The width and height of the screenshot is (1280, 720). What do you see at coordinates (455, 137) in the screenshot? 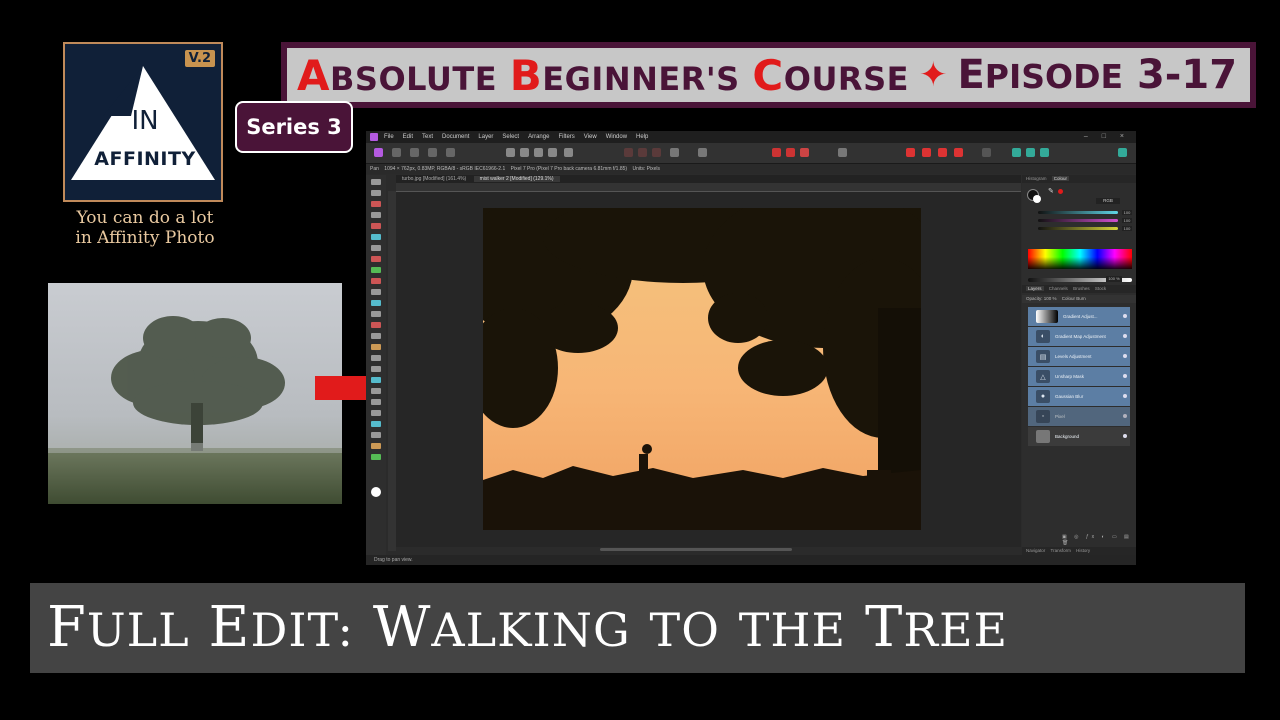
I see `menu-document: Document` at bounding box center [455, 137].